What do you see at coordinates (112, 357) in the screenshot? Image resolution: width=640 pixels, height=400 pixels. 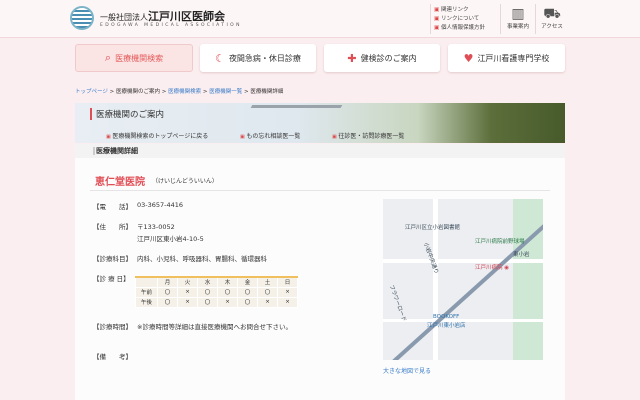 I see `notes-label: 【備 考】` at bounding box center [112, 357].